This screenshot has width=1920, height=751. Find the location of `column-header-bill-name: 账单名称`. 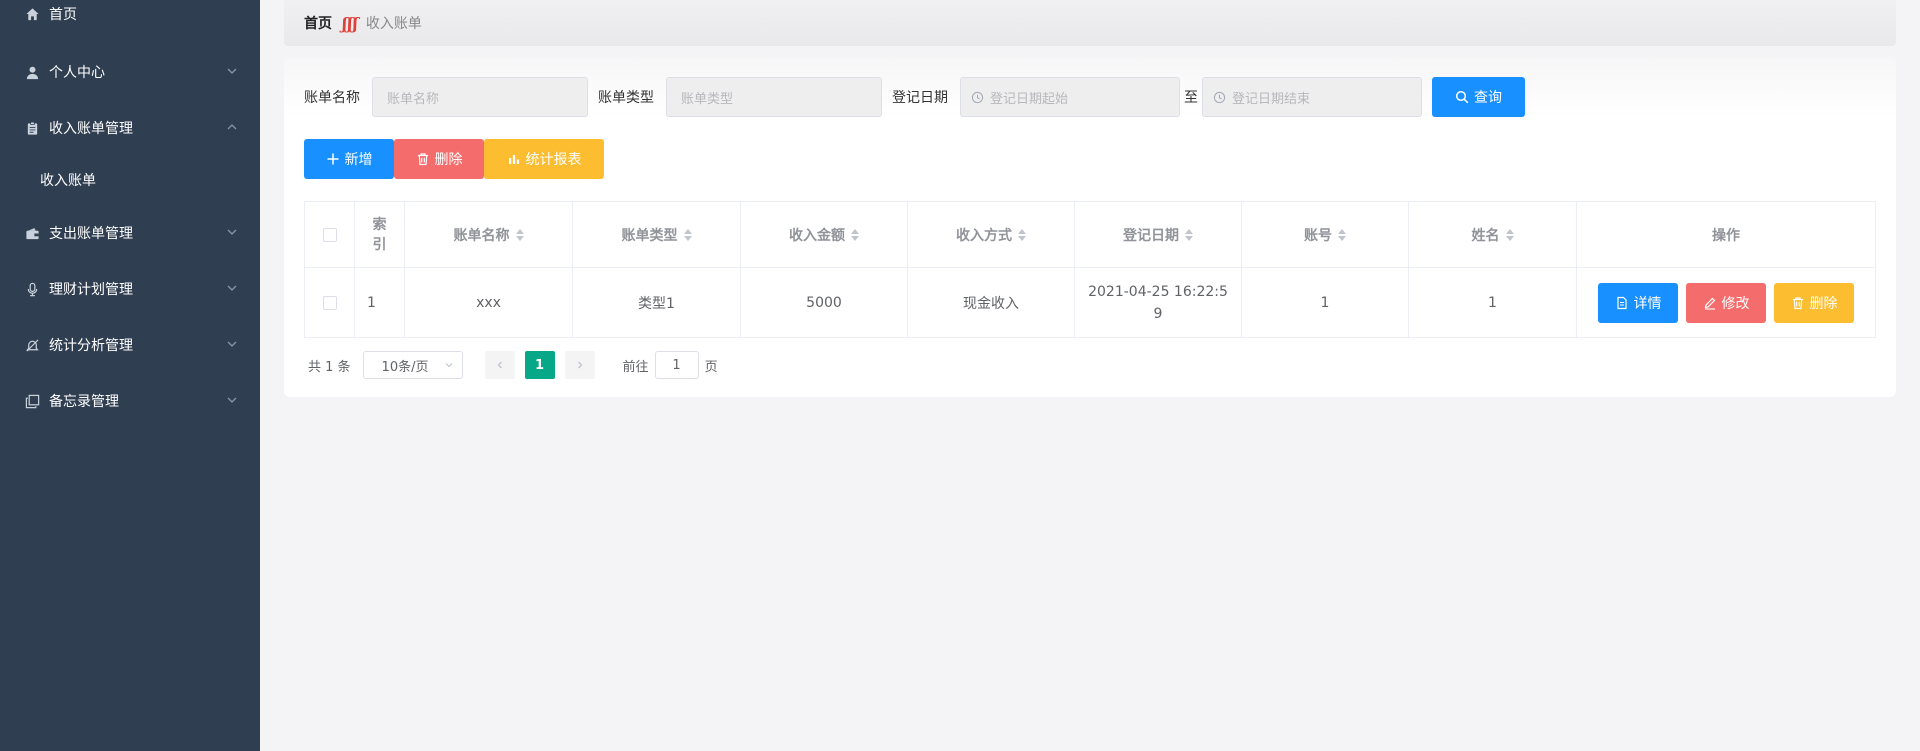

column-header-bill-name: 账单名称 is located at coordinates (489, 235).